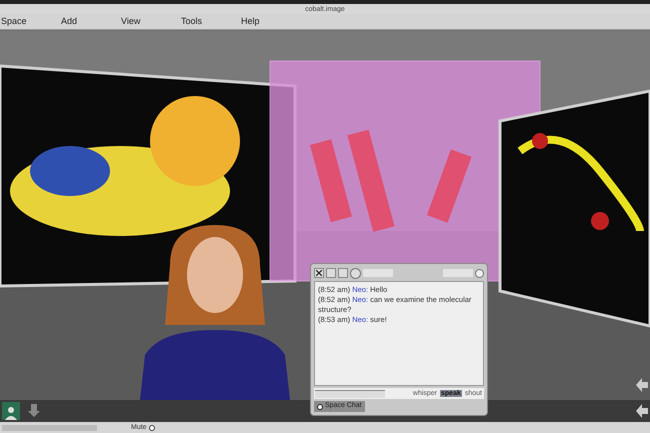  Describe the element at coordinates (150, 21) in the screenshot. I see `menu-item: View` at that location.